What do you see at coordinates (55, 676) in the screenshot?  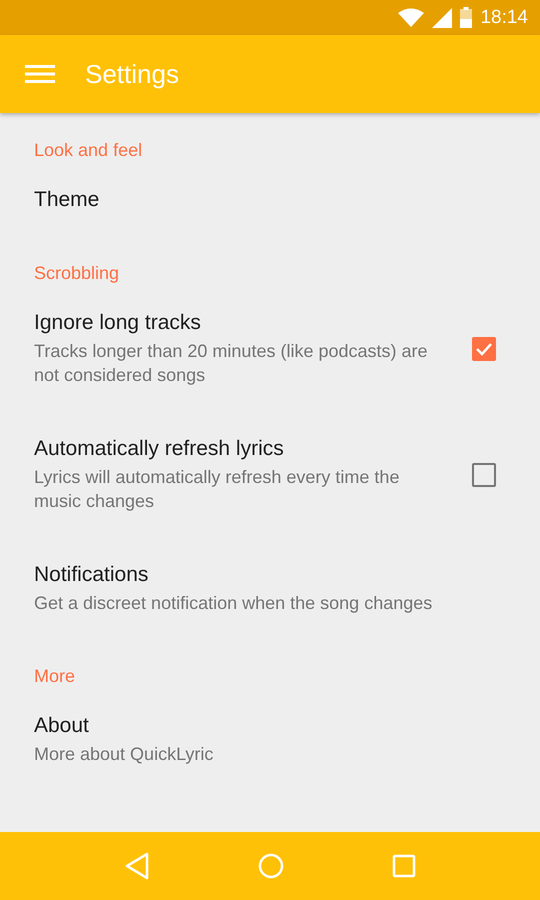 I see `section-header: More` at bounding box center [55, 676].